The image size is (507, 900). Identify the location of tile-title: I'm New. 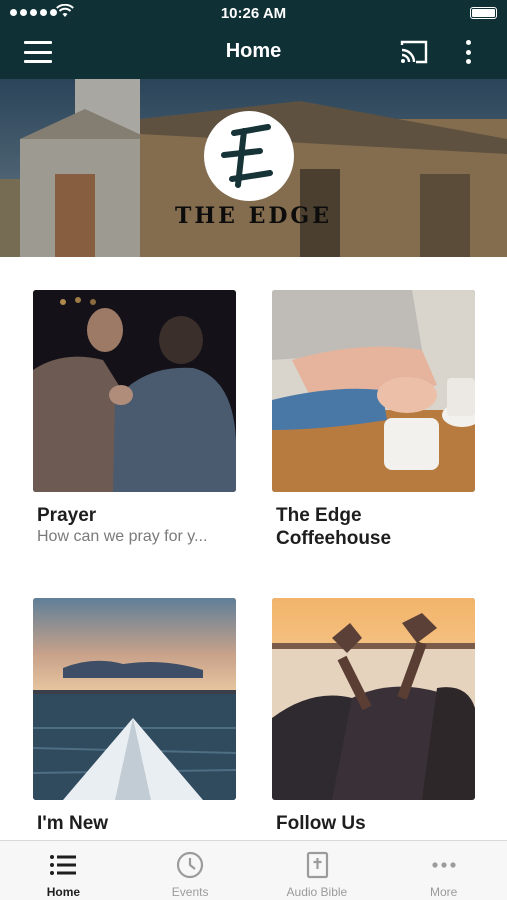
(73, 823).